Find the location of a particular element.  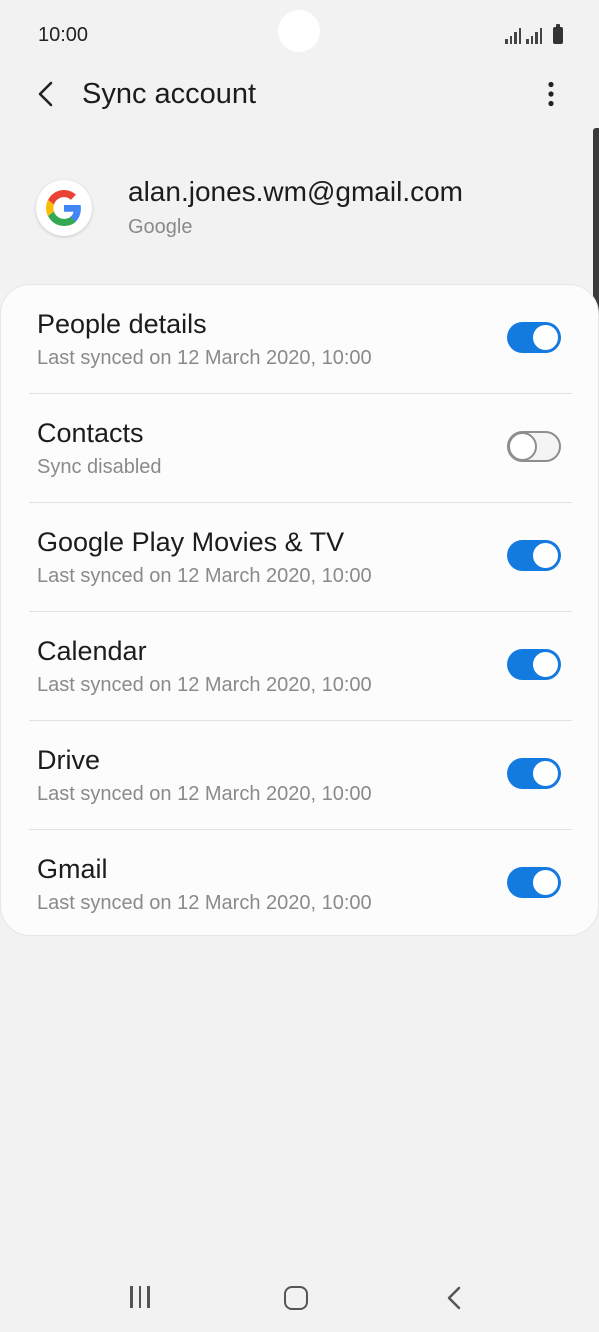

signal-icon is located at coordinates (513, 36).